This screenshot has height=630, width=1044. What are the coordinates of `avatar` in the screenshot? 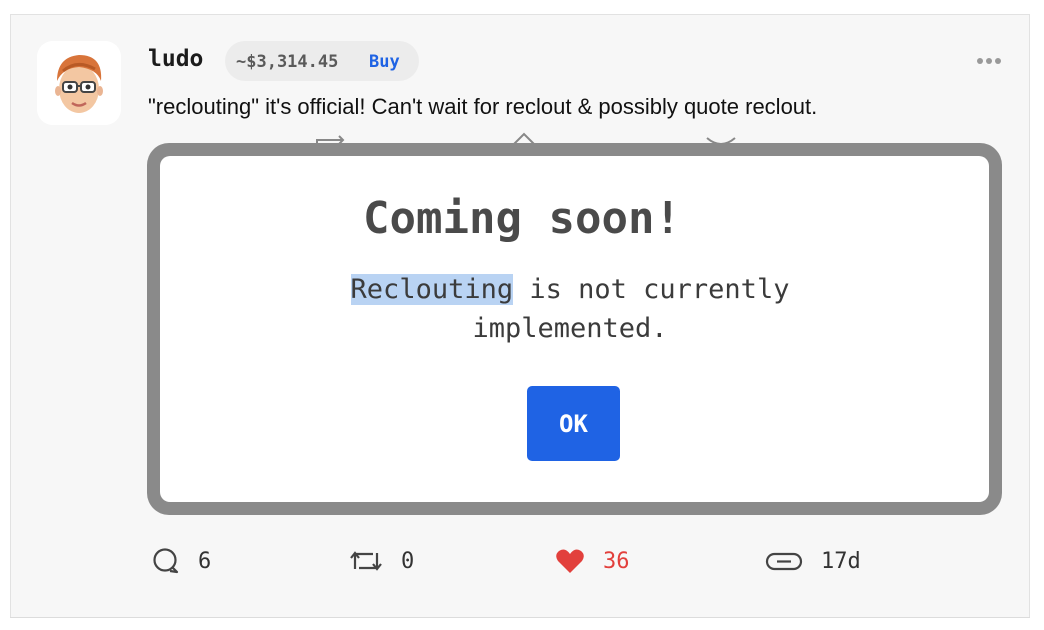 It's located at (79, 83).